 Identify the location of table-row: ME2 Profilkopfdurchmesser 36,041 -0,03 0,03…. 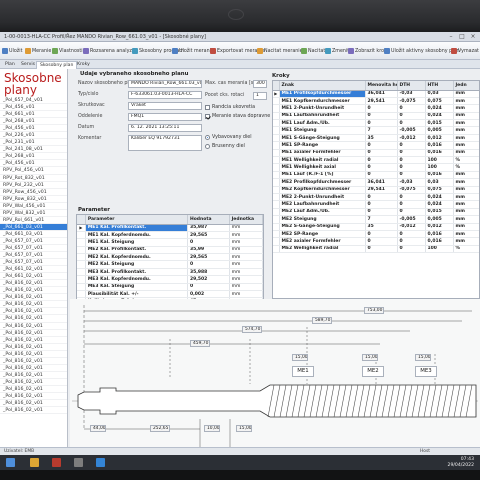
(376, 182).